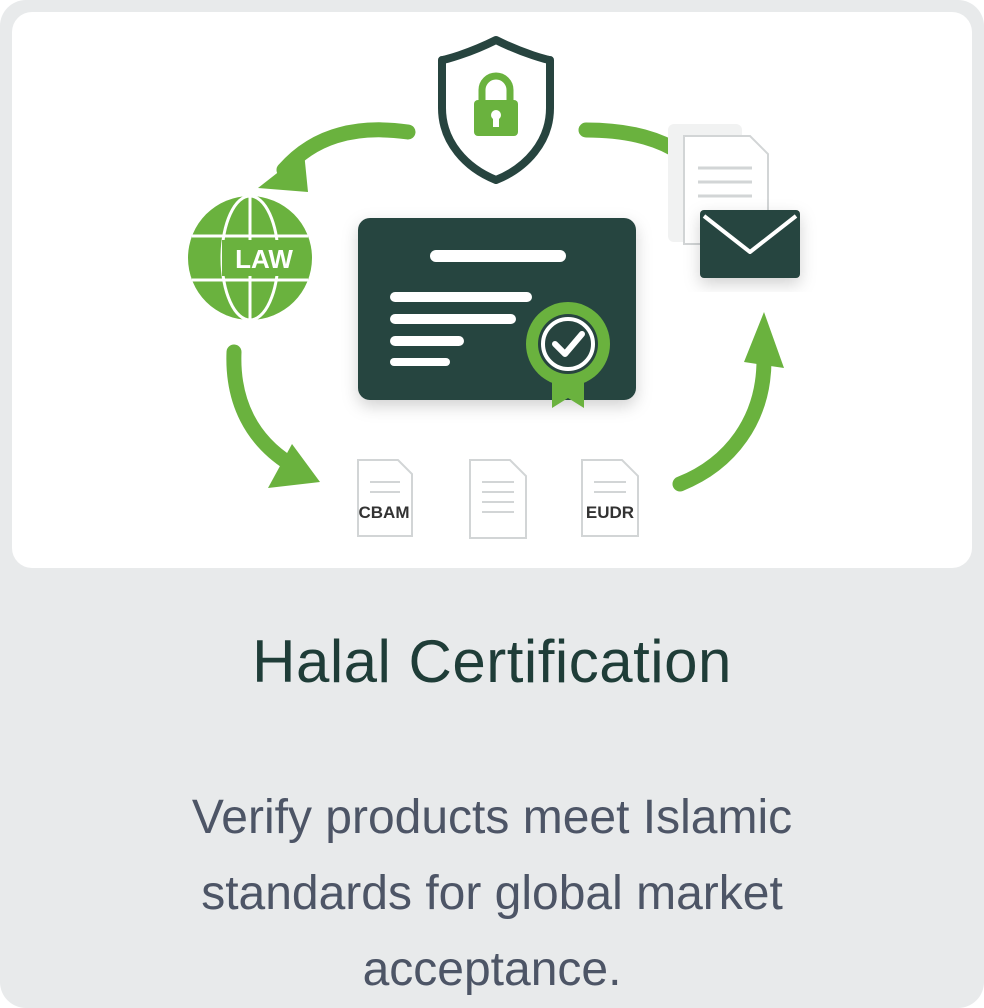  Describe the element at coordinates (385, 498) in the screenshot. I see `document-cbam-icon: CBAM` at that location.